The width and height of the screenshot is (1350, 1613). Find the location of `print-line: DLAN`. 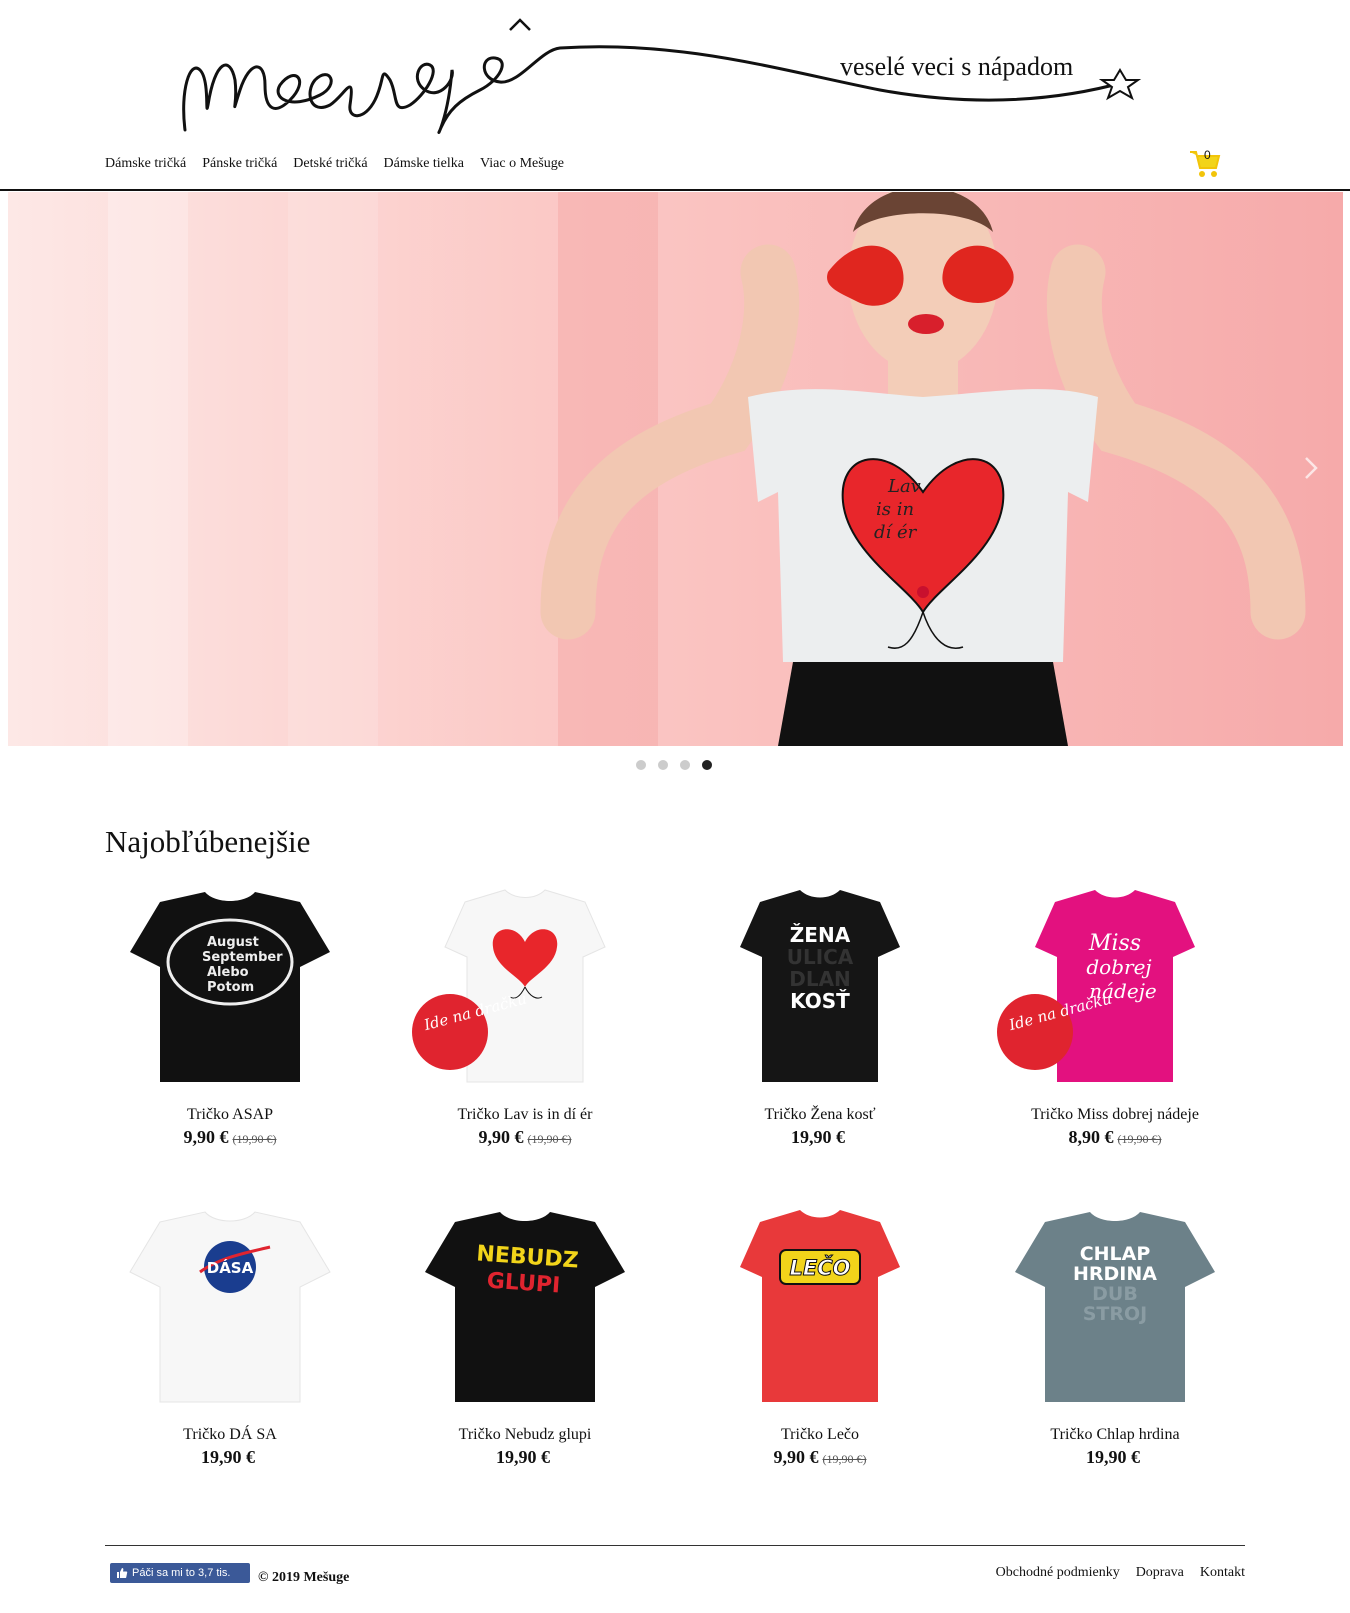

print-line: DLAN is located at coordinates (820, 979).